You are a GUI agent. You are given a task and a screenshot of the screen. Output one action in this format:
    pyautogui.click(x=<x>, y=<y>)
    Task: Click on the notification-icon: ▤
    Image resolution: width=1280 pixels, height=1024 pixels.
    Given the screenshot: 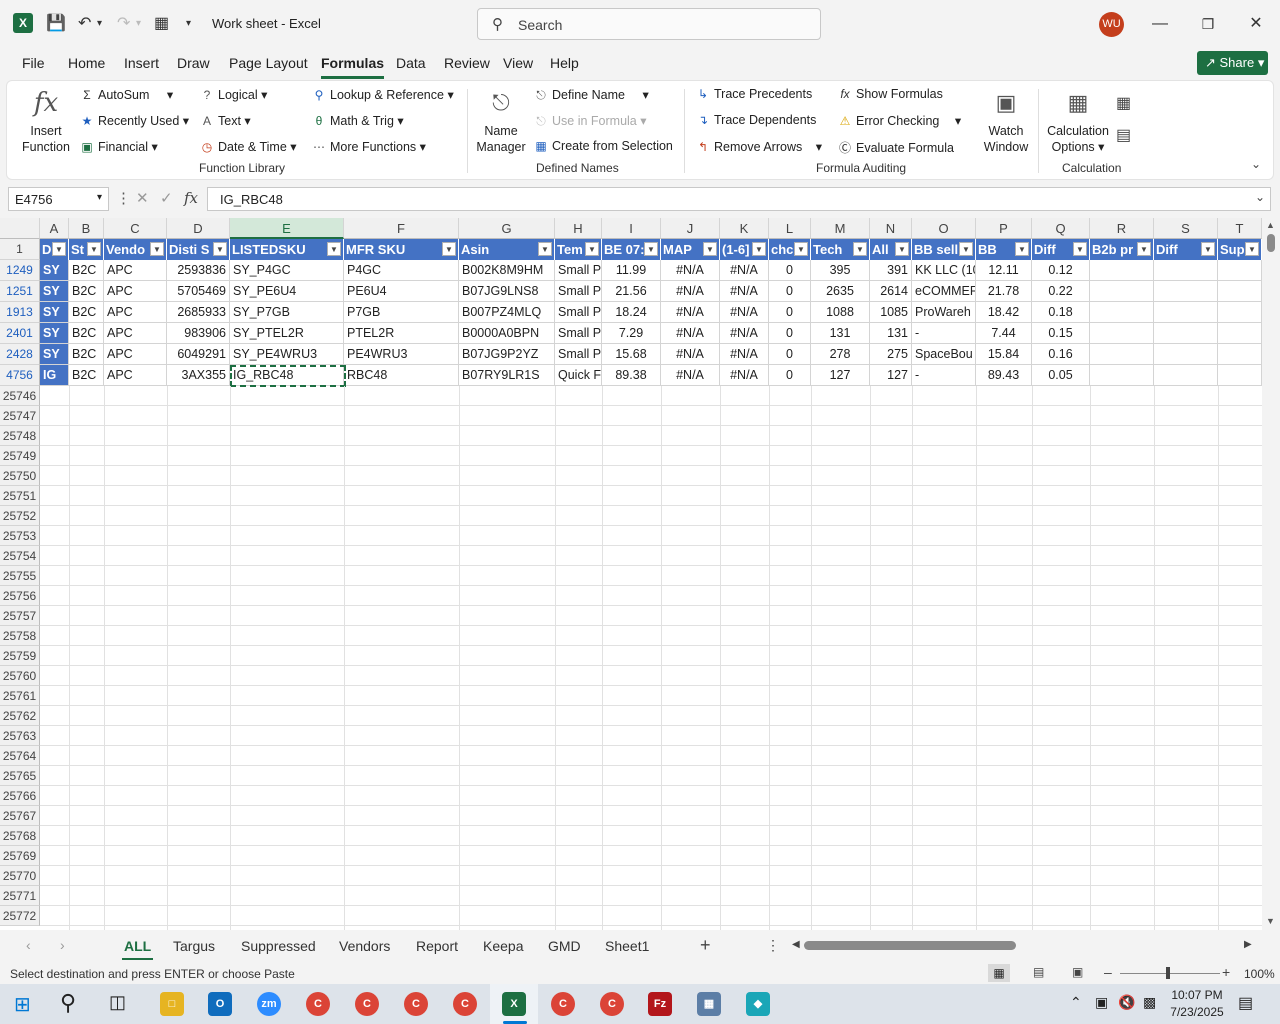 What is the action you would take?
    pyautogui.click(x=1245, y=1003)
    